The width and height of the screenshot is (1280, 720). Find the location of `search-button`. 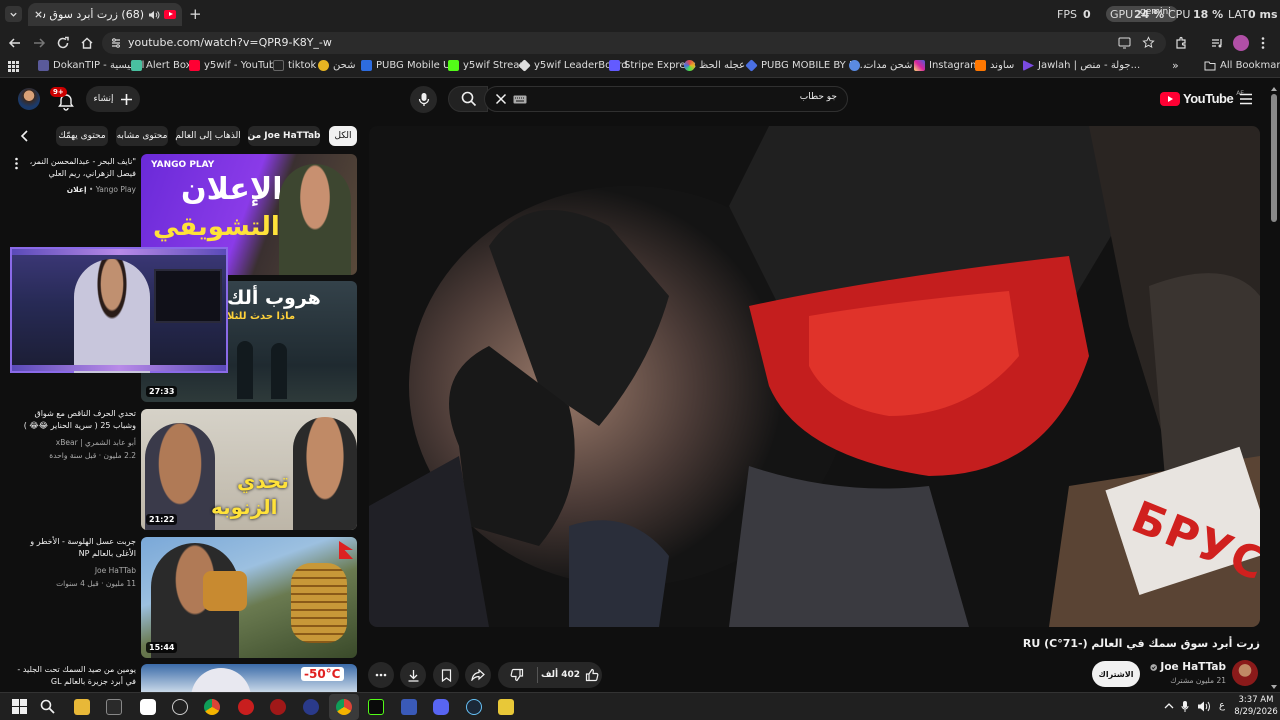

search-button is located at coordinates (468, 99).